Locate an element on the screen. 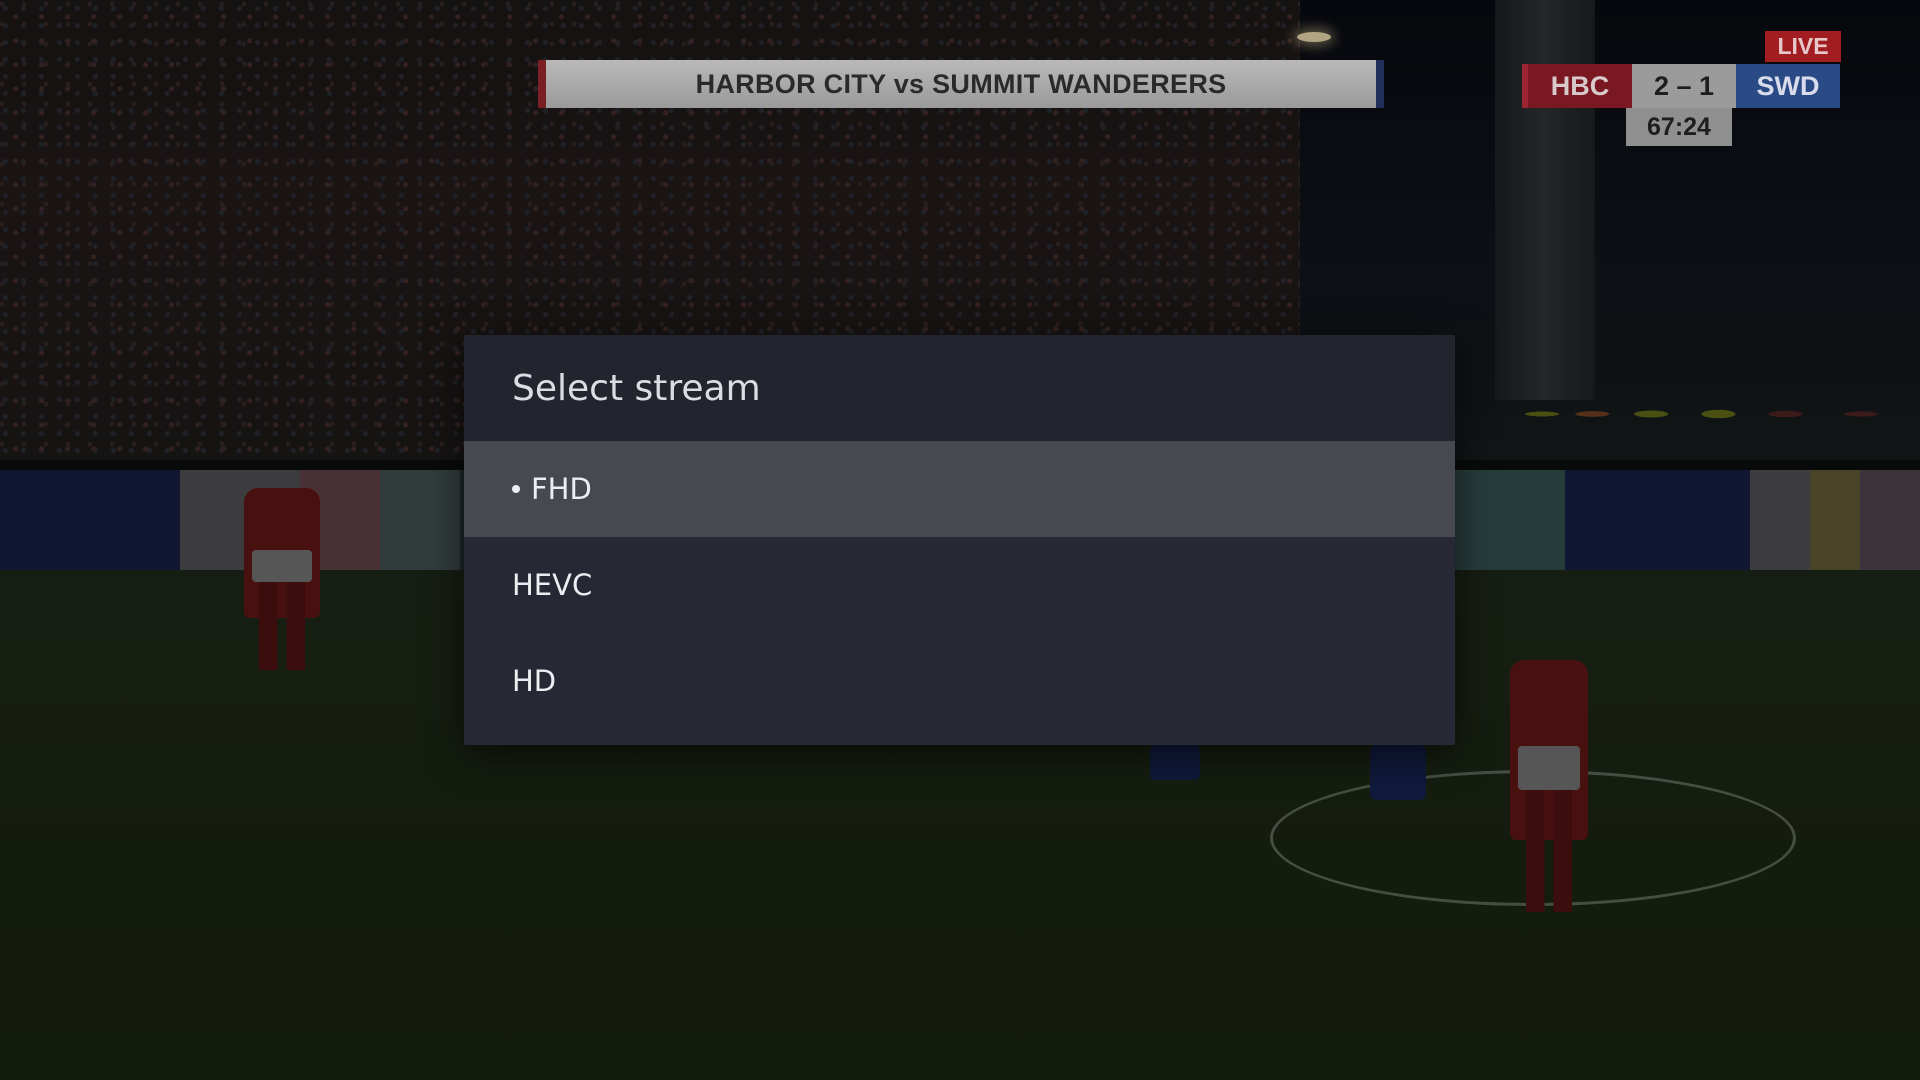  dialog-header: Select stream is located at coordinates (959, 388).